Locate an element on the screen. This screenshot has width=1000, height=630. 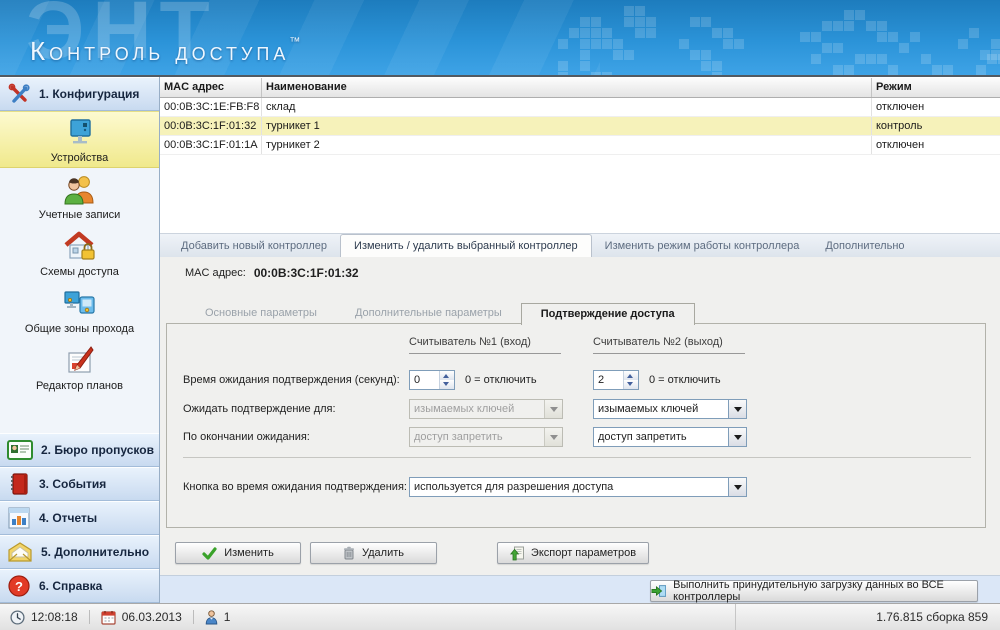
tab-access-confirmation: Подтверждение доступа is located at coordinates (607, 314).